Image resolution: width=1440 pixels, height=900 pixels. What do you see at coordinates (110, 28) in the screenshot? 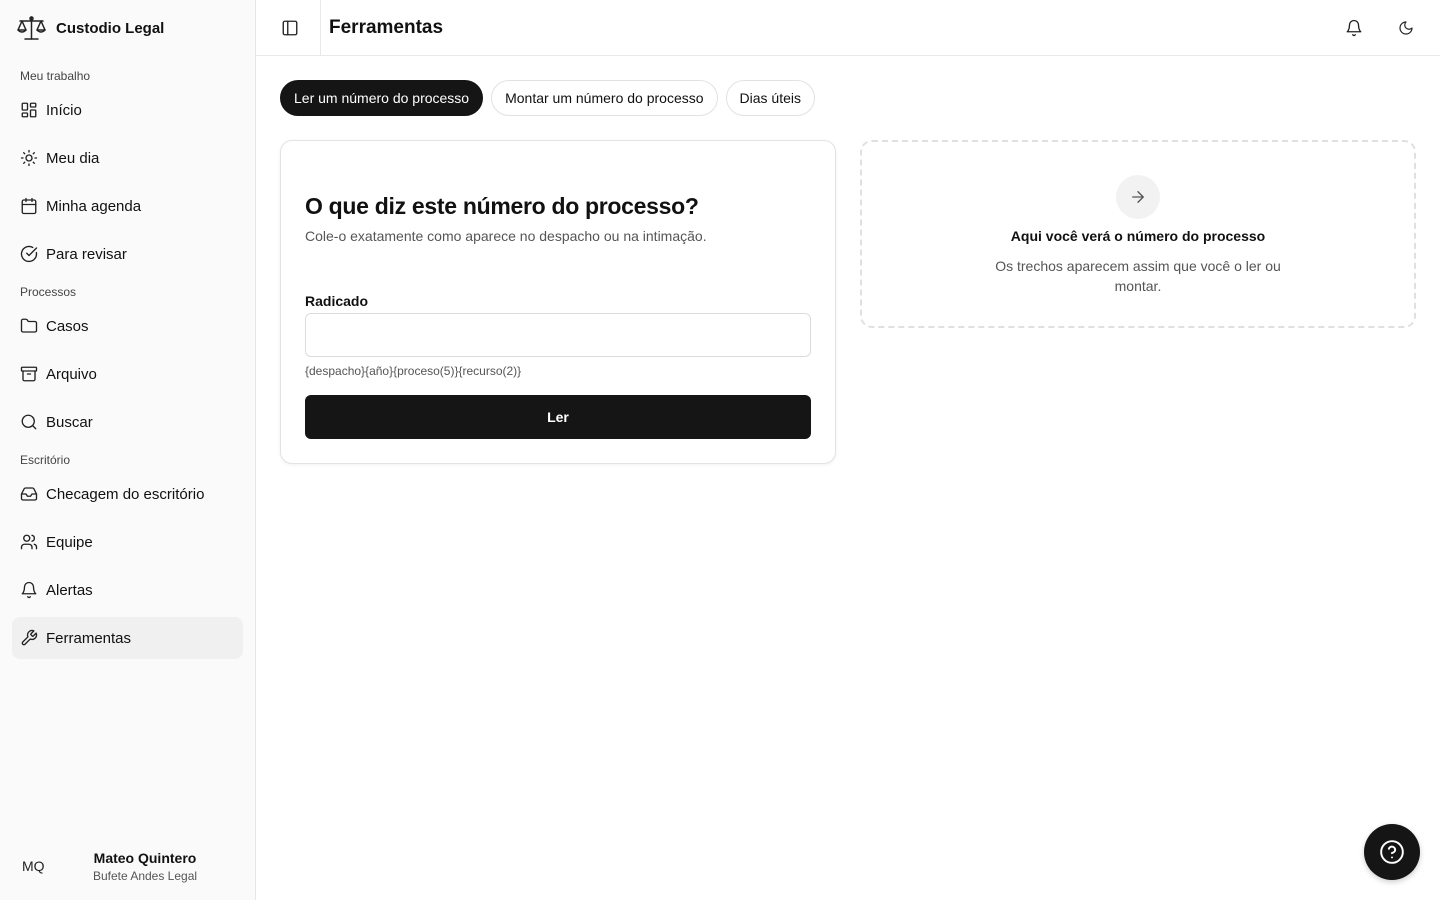
I see `app-name: Custodio Legal` at bounding box center [110, 28].